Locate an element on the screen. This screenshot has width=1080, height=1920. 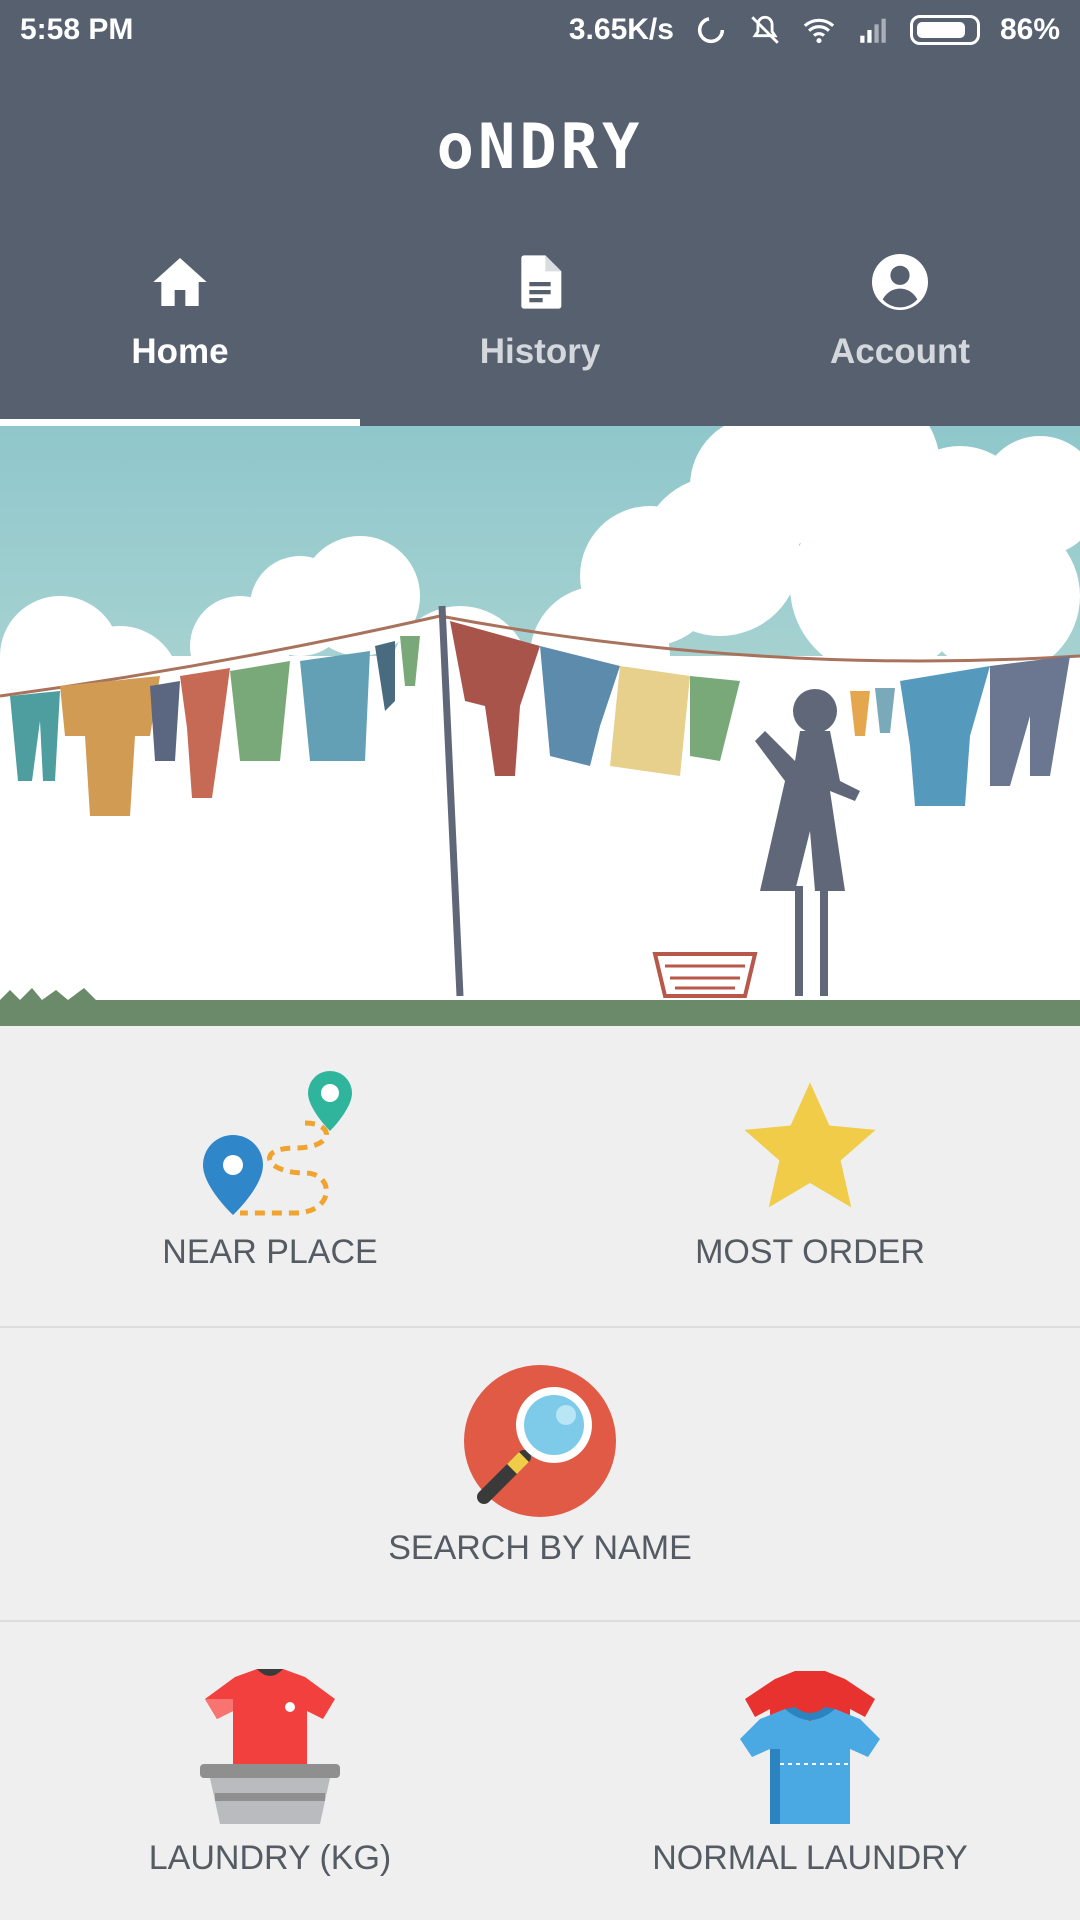
tab-bar: Home History Account is located at coordinates (540, 338).